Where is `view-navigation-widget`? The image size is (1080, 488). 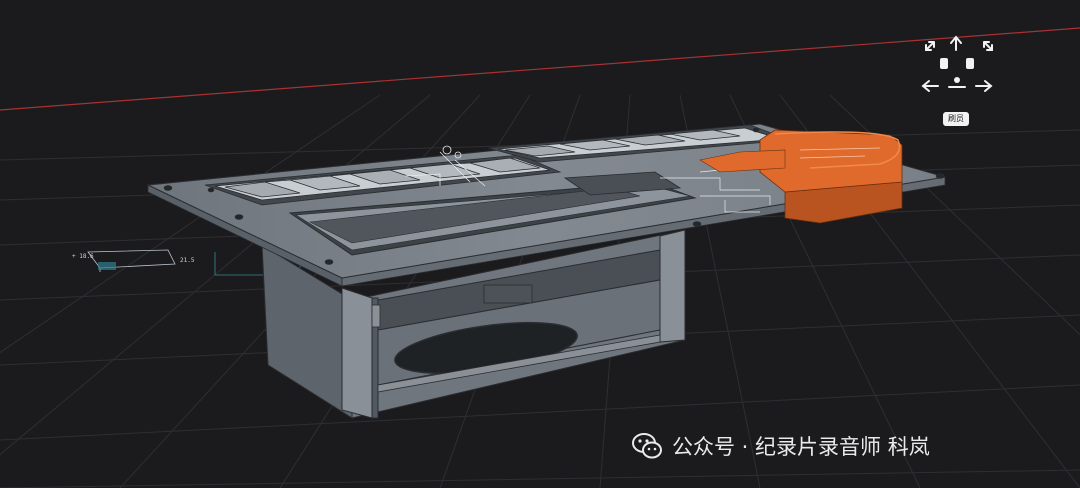
view-navigation-widget is located at coordinates (958, 68).